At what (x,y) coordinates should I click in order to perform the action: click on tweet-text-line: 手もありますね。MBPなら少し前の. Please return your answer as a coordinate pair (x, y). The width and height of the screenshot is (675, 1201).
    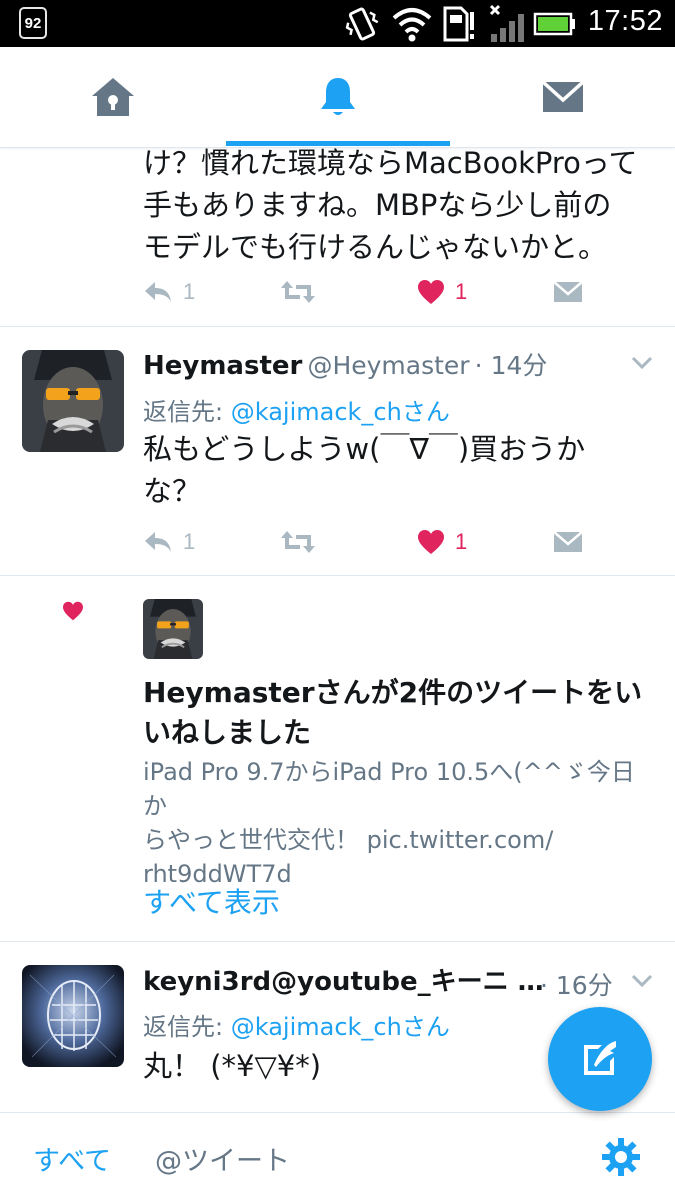
    Looking at the image, I should click on (377, 205).